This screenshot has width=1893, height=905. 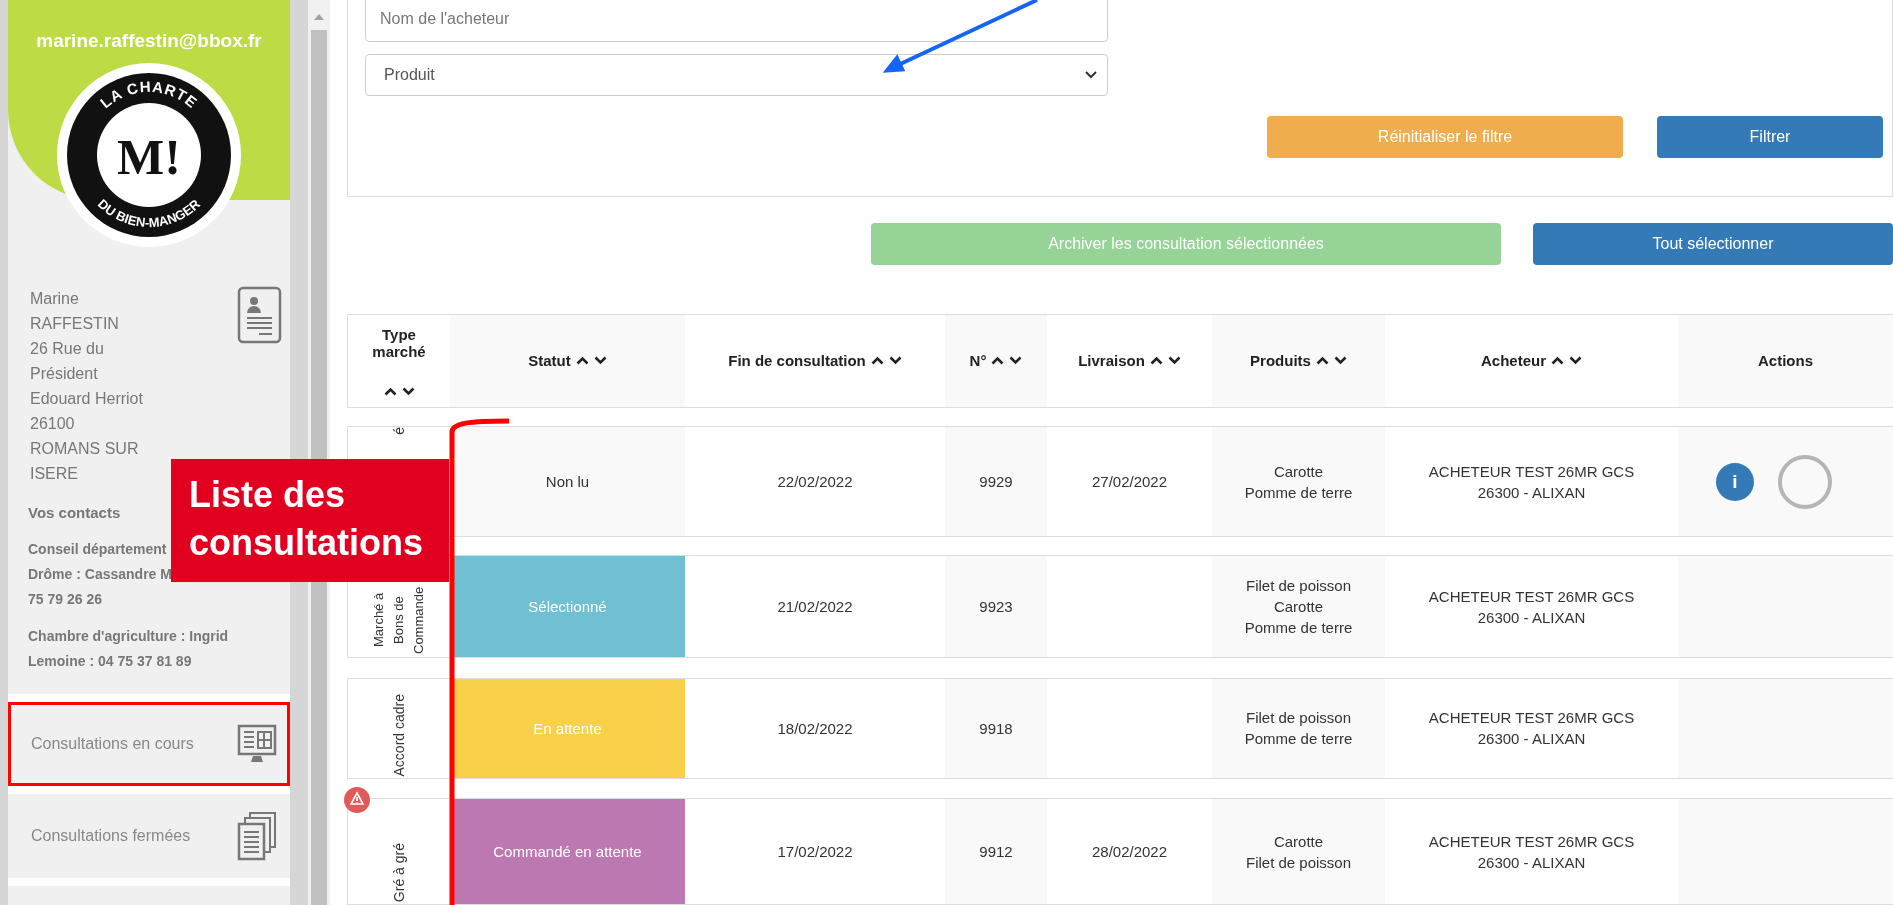 I want to click on column-header: Statut, so click(x=549, y=361).